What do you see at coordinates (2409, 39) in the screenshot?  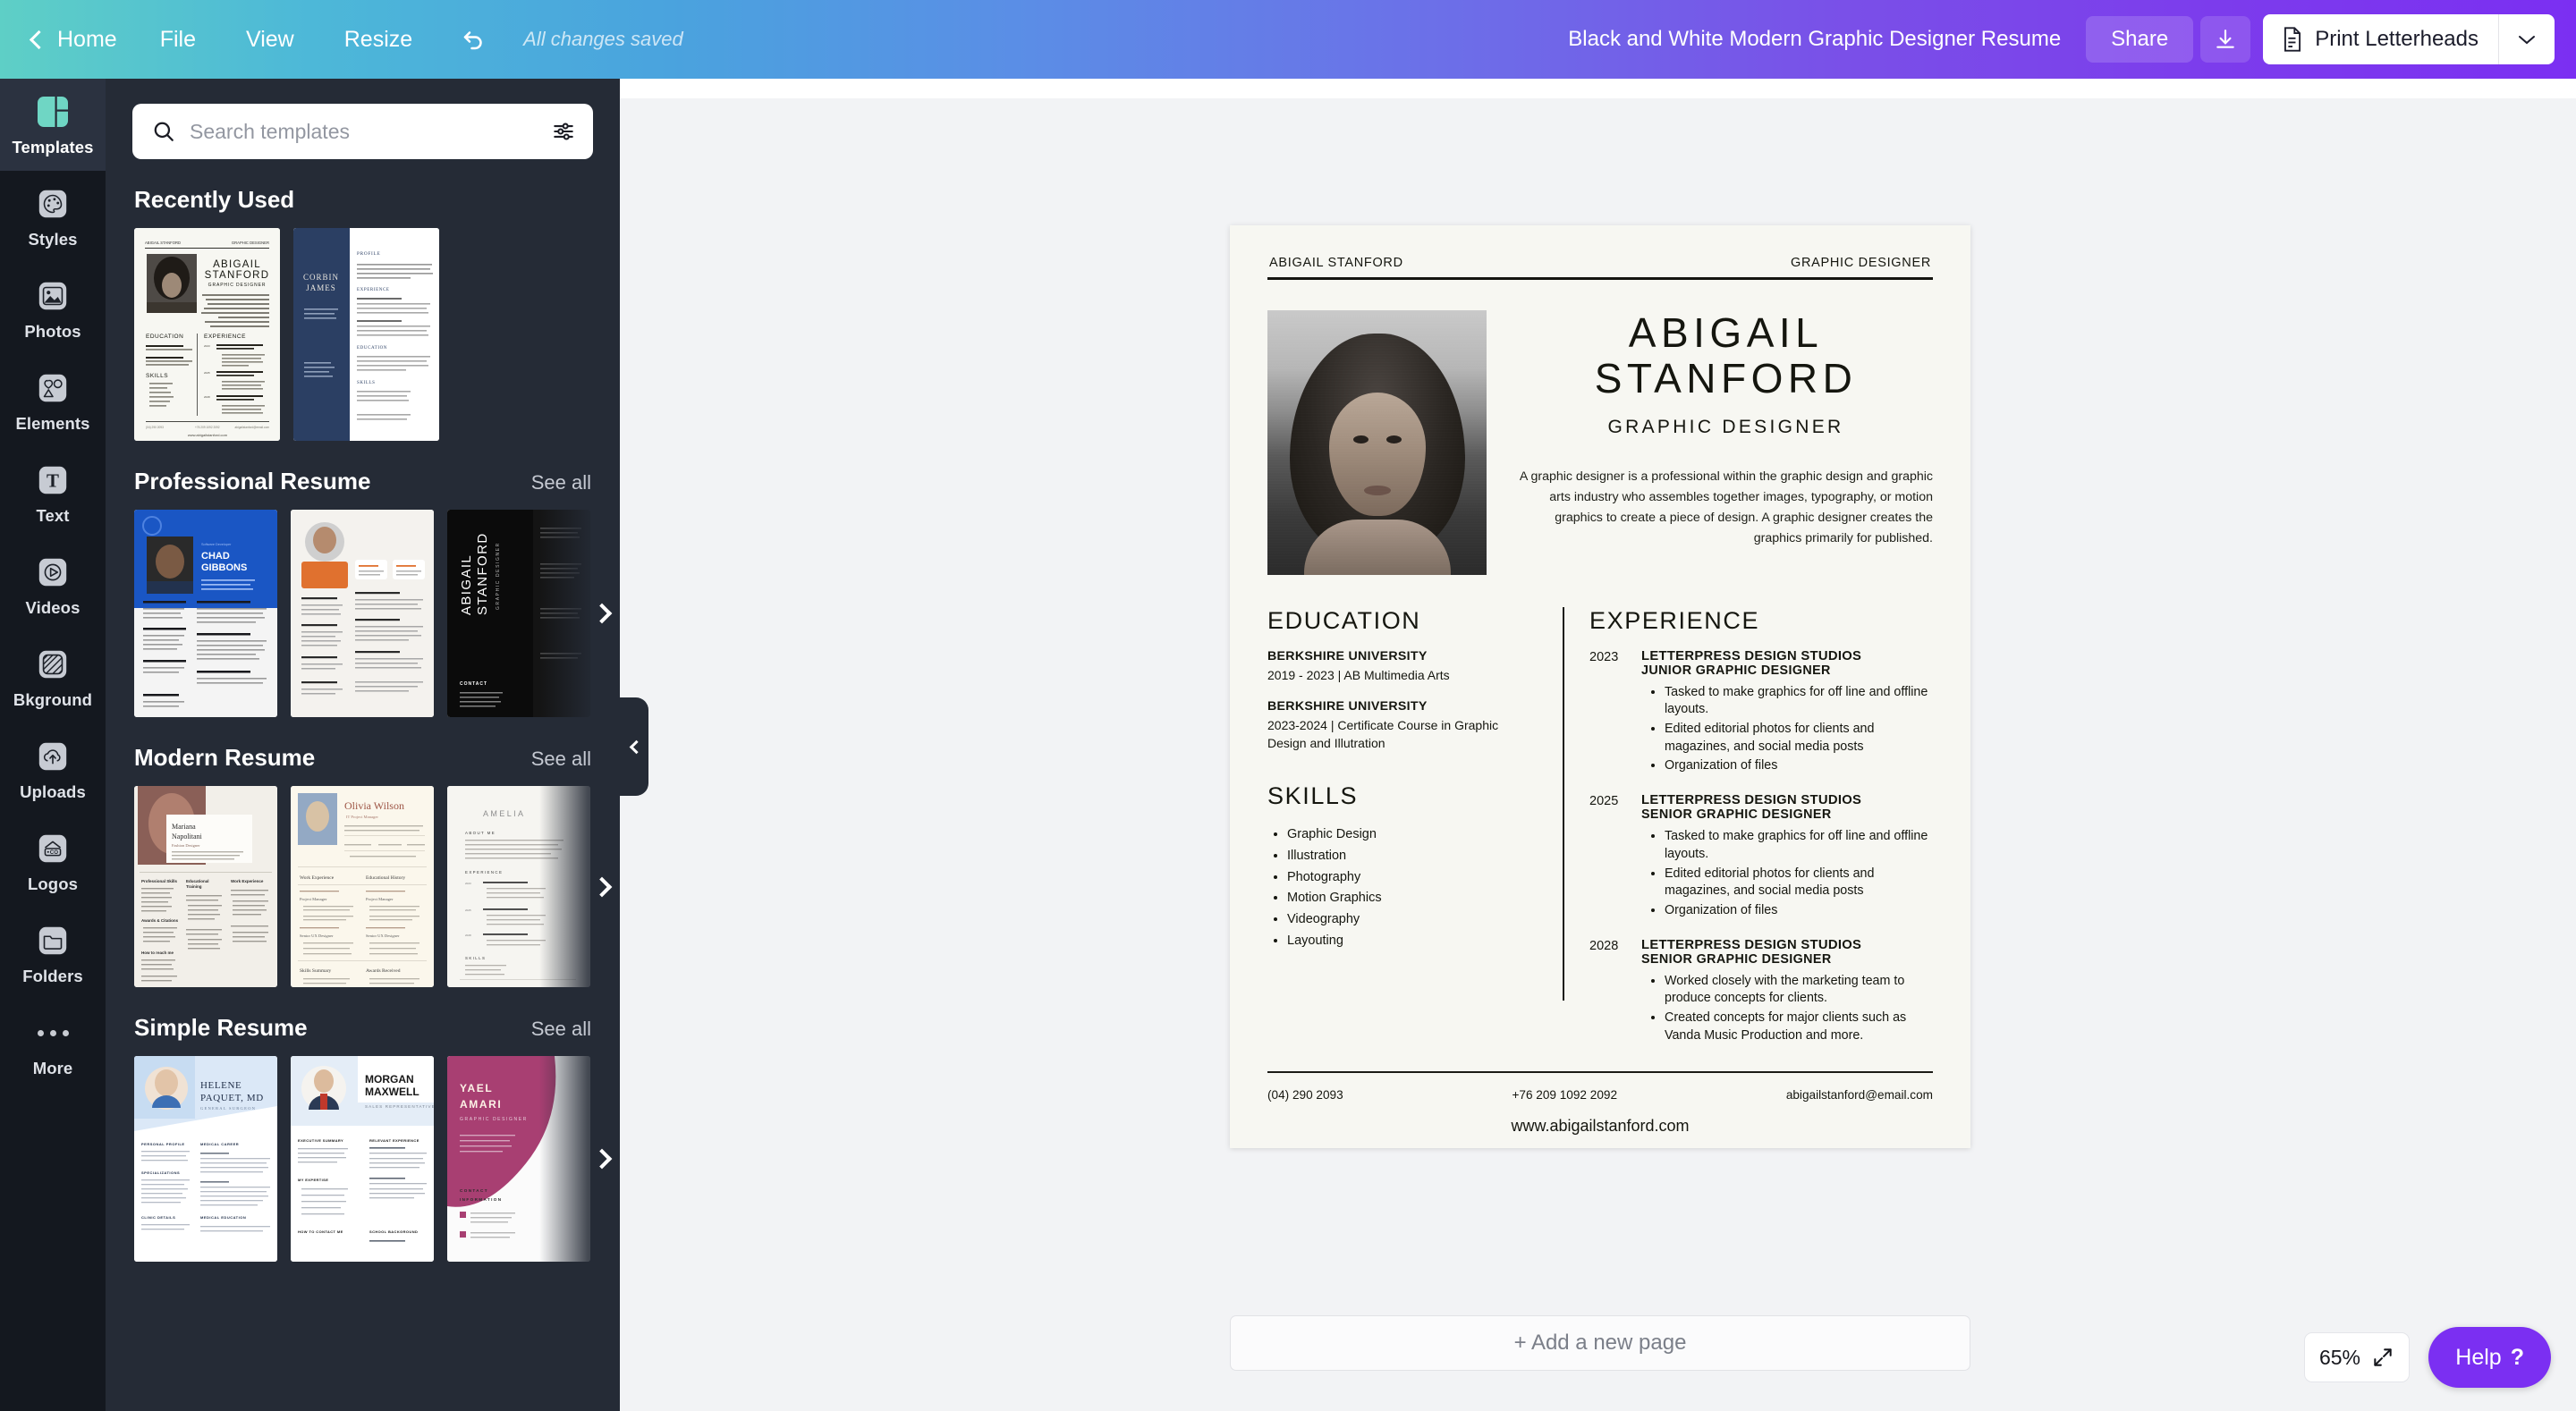 I see `print-letterheads-button: Print Letterheads` at bounding box center [2409, 39].